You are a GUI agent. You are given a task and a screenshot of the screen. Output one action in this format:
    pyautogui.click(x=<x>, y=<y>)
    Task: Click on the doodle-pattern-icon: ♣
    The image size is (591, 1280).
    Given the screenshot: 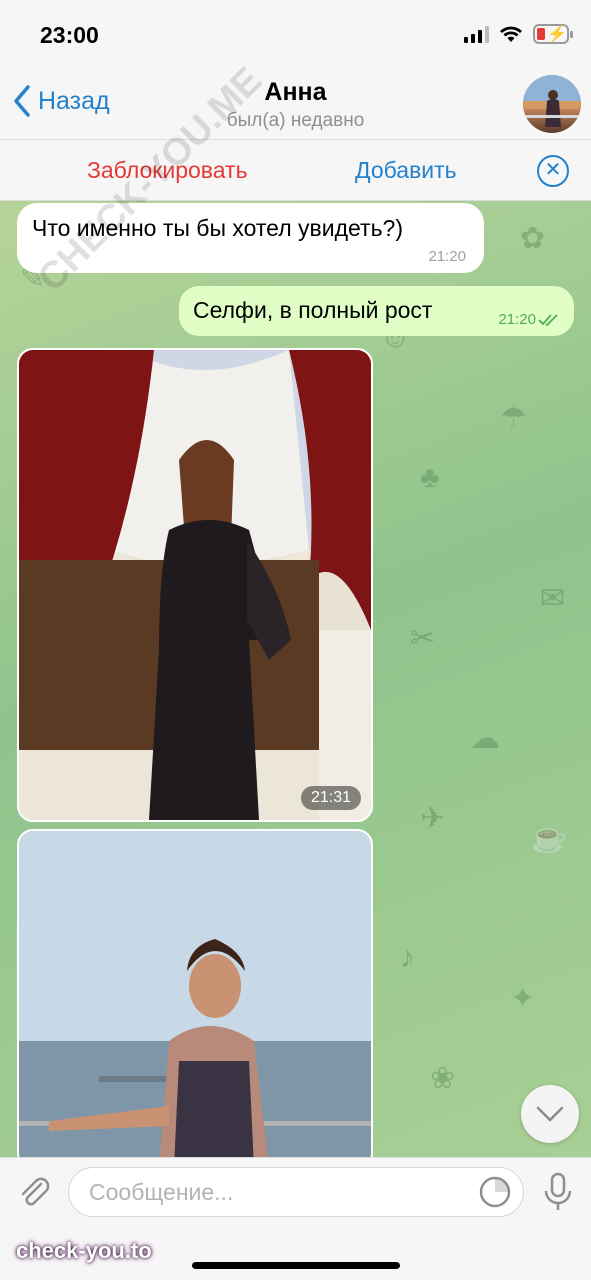 What is the action you would take?
    pyautogui.click(x=430, y=477)
    